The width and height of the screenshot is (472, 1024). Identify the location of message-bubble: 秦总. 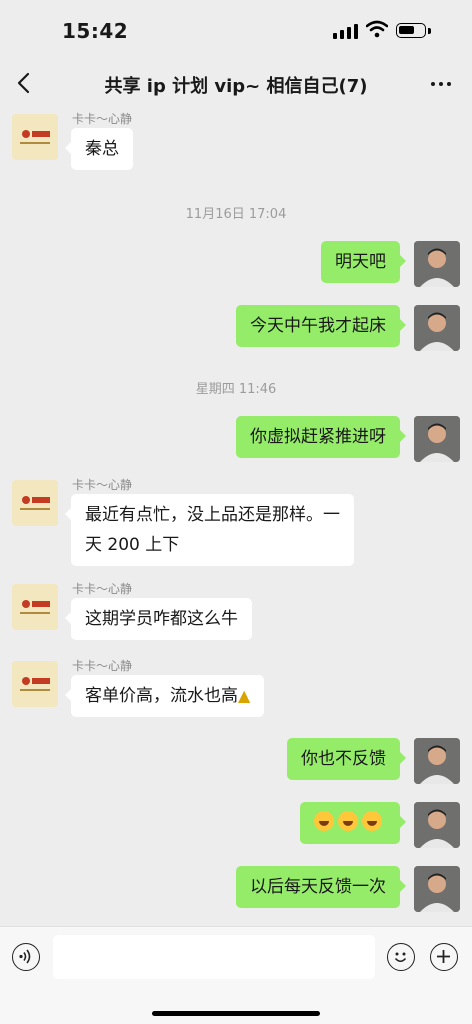
(99, 149).